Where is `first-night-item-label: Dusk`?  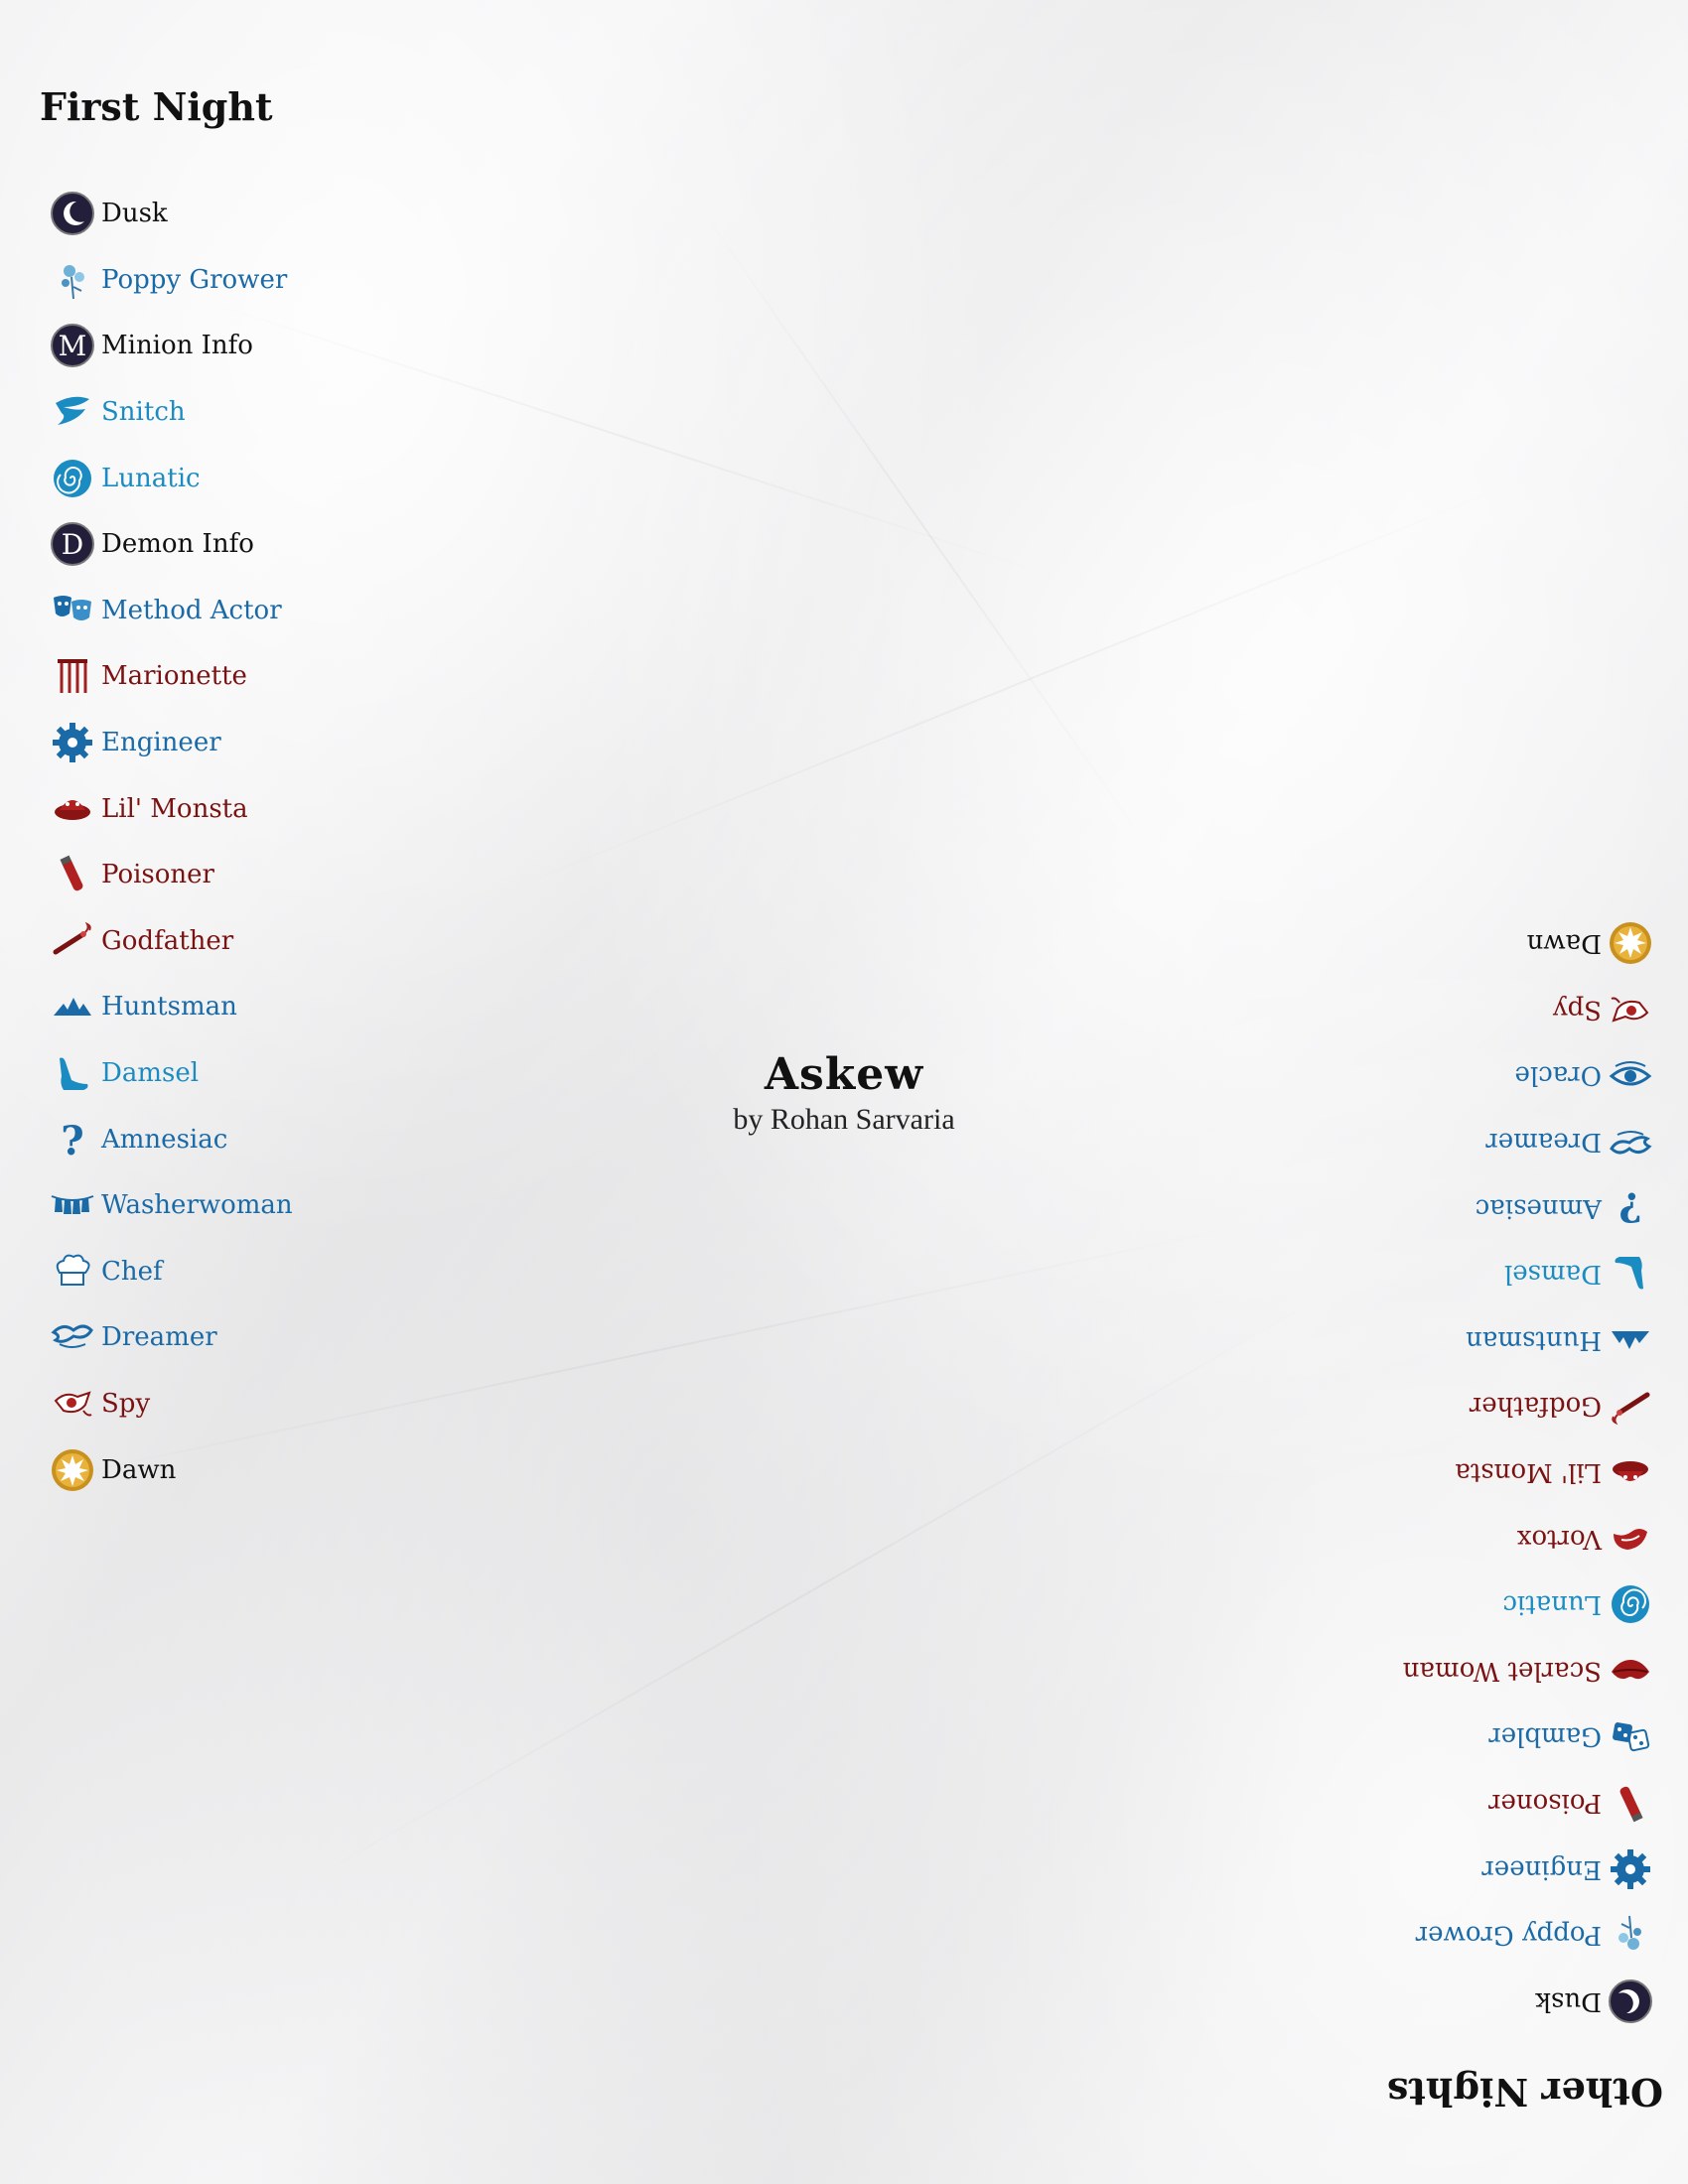
first-night-item-label: Dusk is located at coordinates (134, 214).